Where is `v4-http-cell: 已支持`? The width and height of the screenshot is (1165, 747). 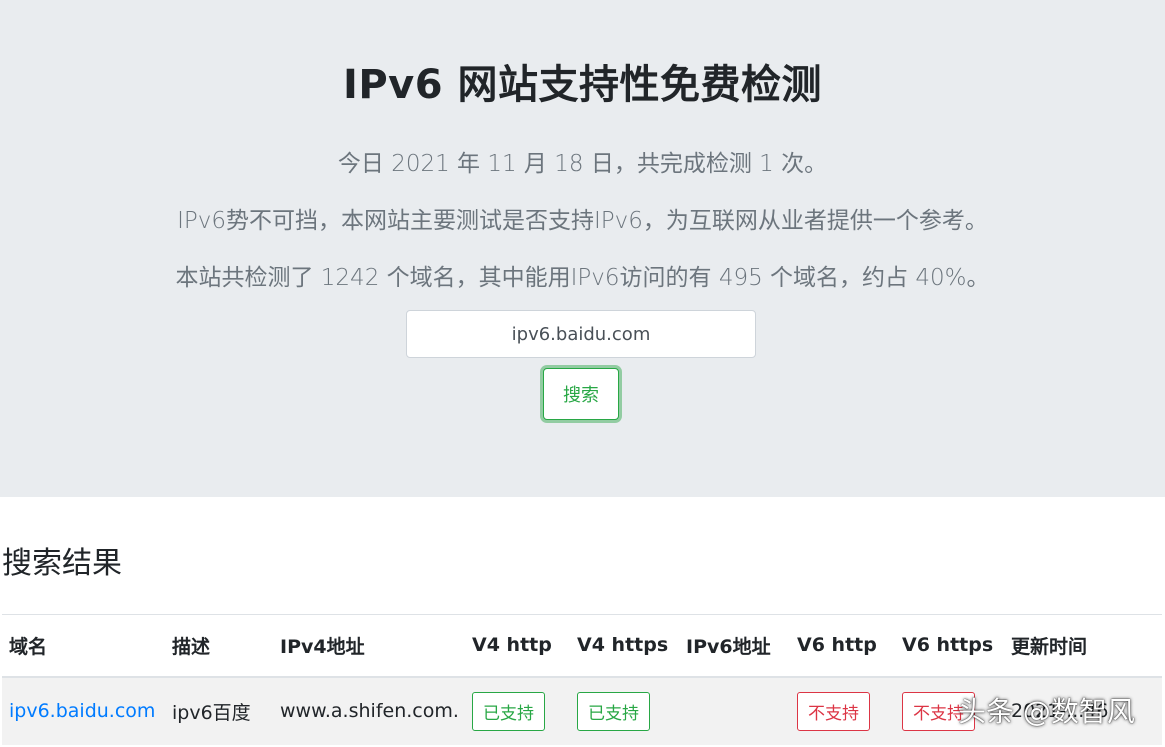 v4-http-cell: 已支持 is located at coordinates (517, 710).